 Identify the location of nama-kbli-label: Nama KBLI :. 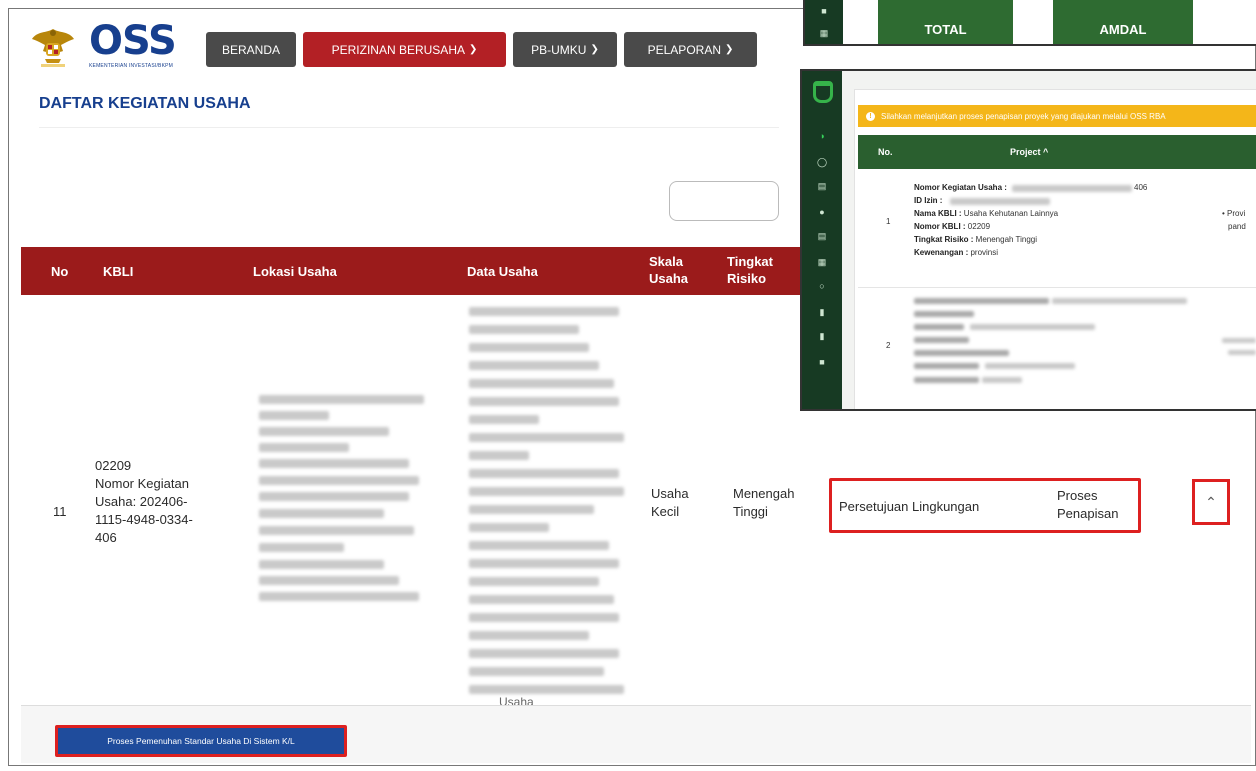
(938, 213).